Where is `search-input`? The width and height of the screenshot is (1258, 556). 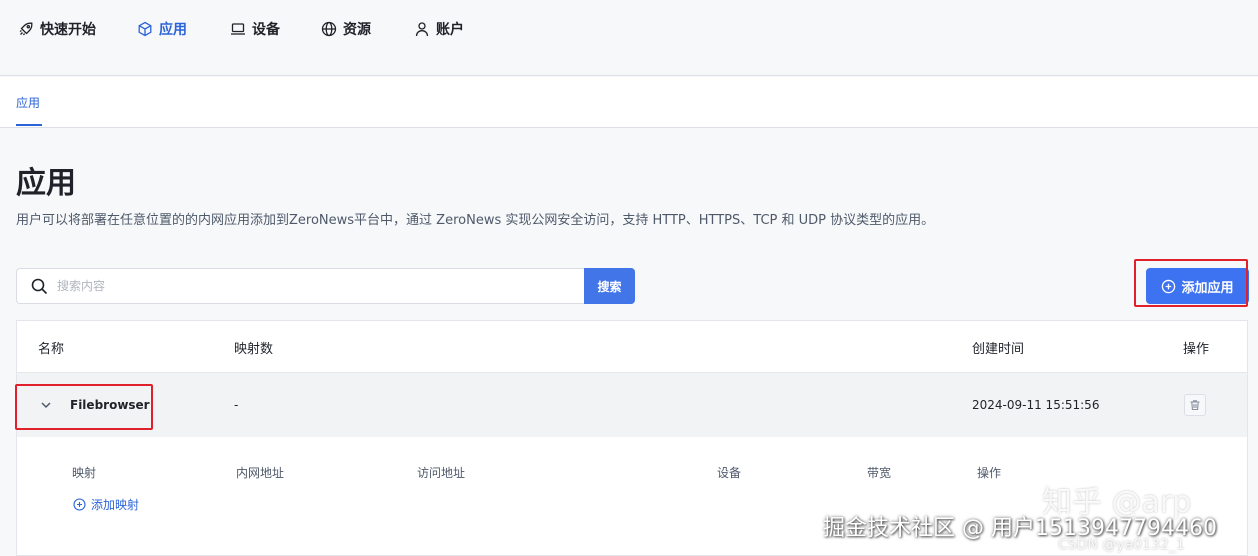
search-input is located at coordinates (317, 286).